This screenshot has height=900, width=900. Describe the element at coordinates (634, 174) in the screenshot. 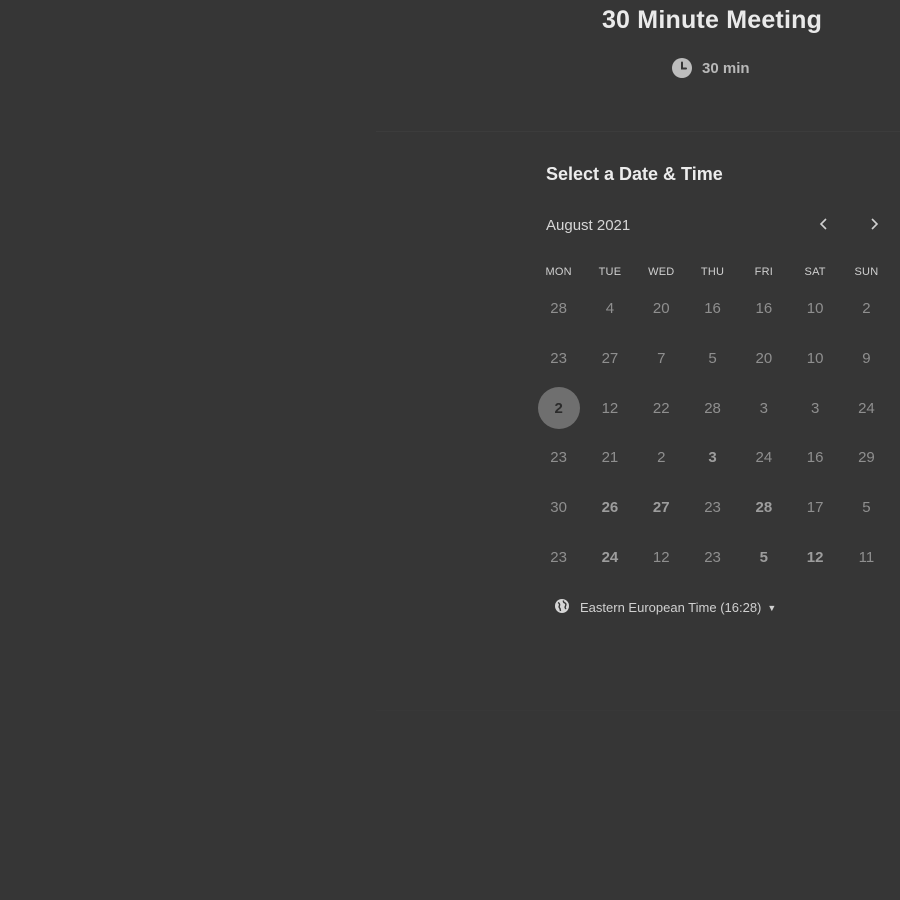

I see `select-date-time-title: Select a Date & Time` at that location.